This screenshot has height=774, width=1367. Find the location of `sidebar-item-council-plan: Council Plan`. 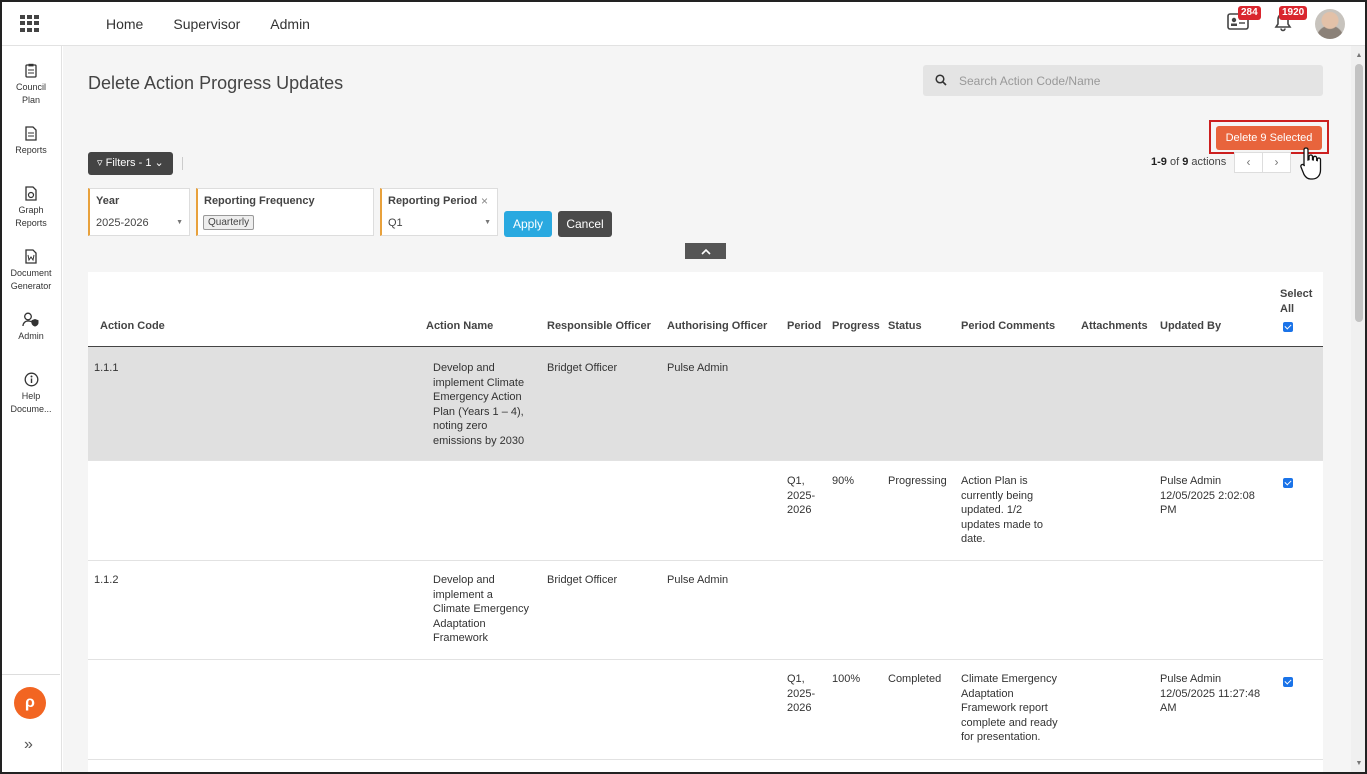

sidebar-item-council-plan: Council Plan is located at coordinates (31, 85).